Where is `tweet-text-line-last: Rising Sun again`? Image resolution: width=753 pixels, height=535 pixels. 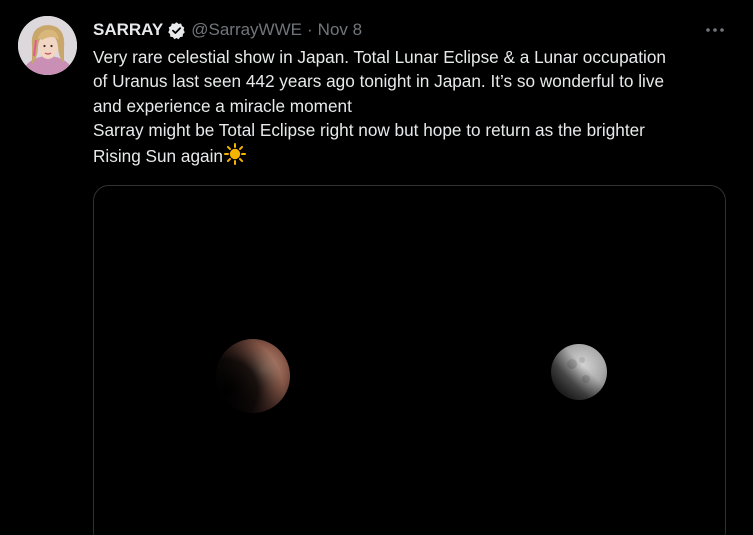 tweet-text-line-last: Rising Sun again is located at coordinates (418, 156).